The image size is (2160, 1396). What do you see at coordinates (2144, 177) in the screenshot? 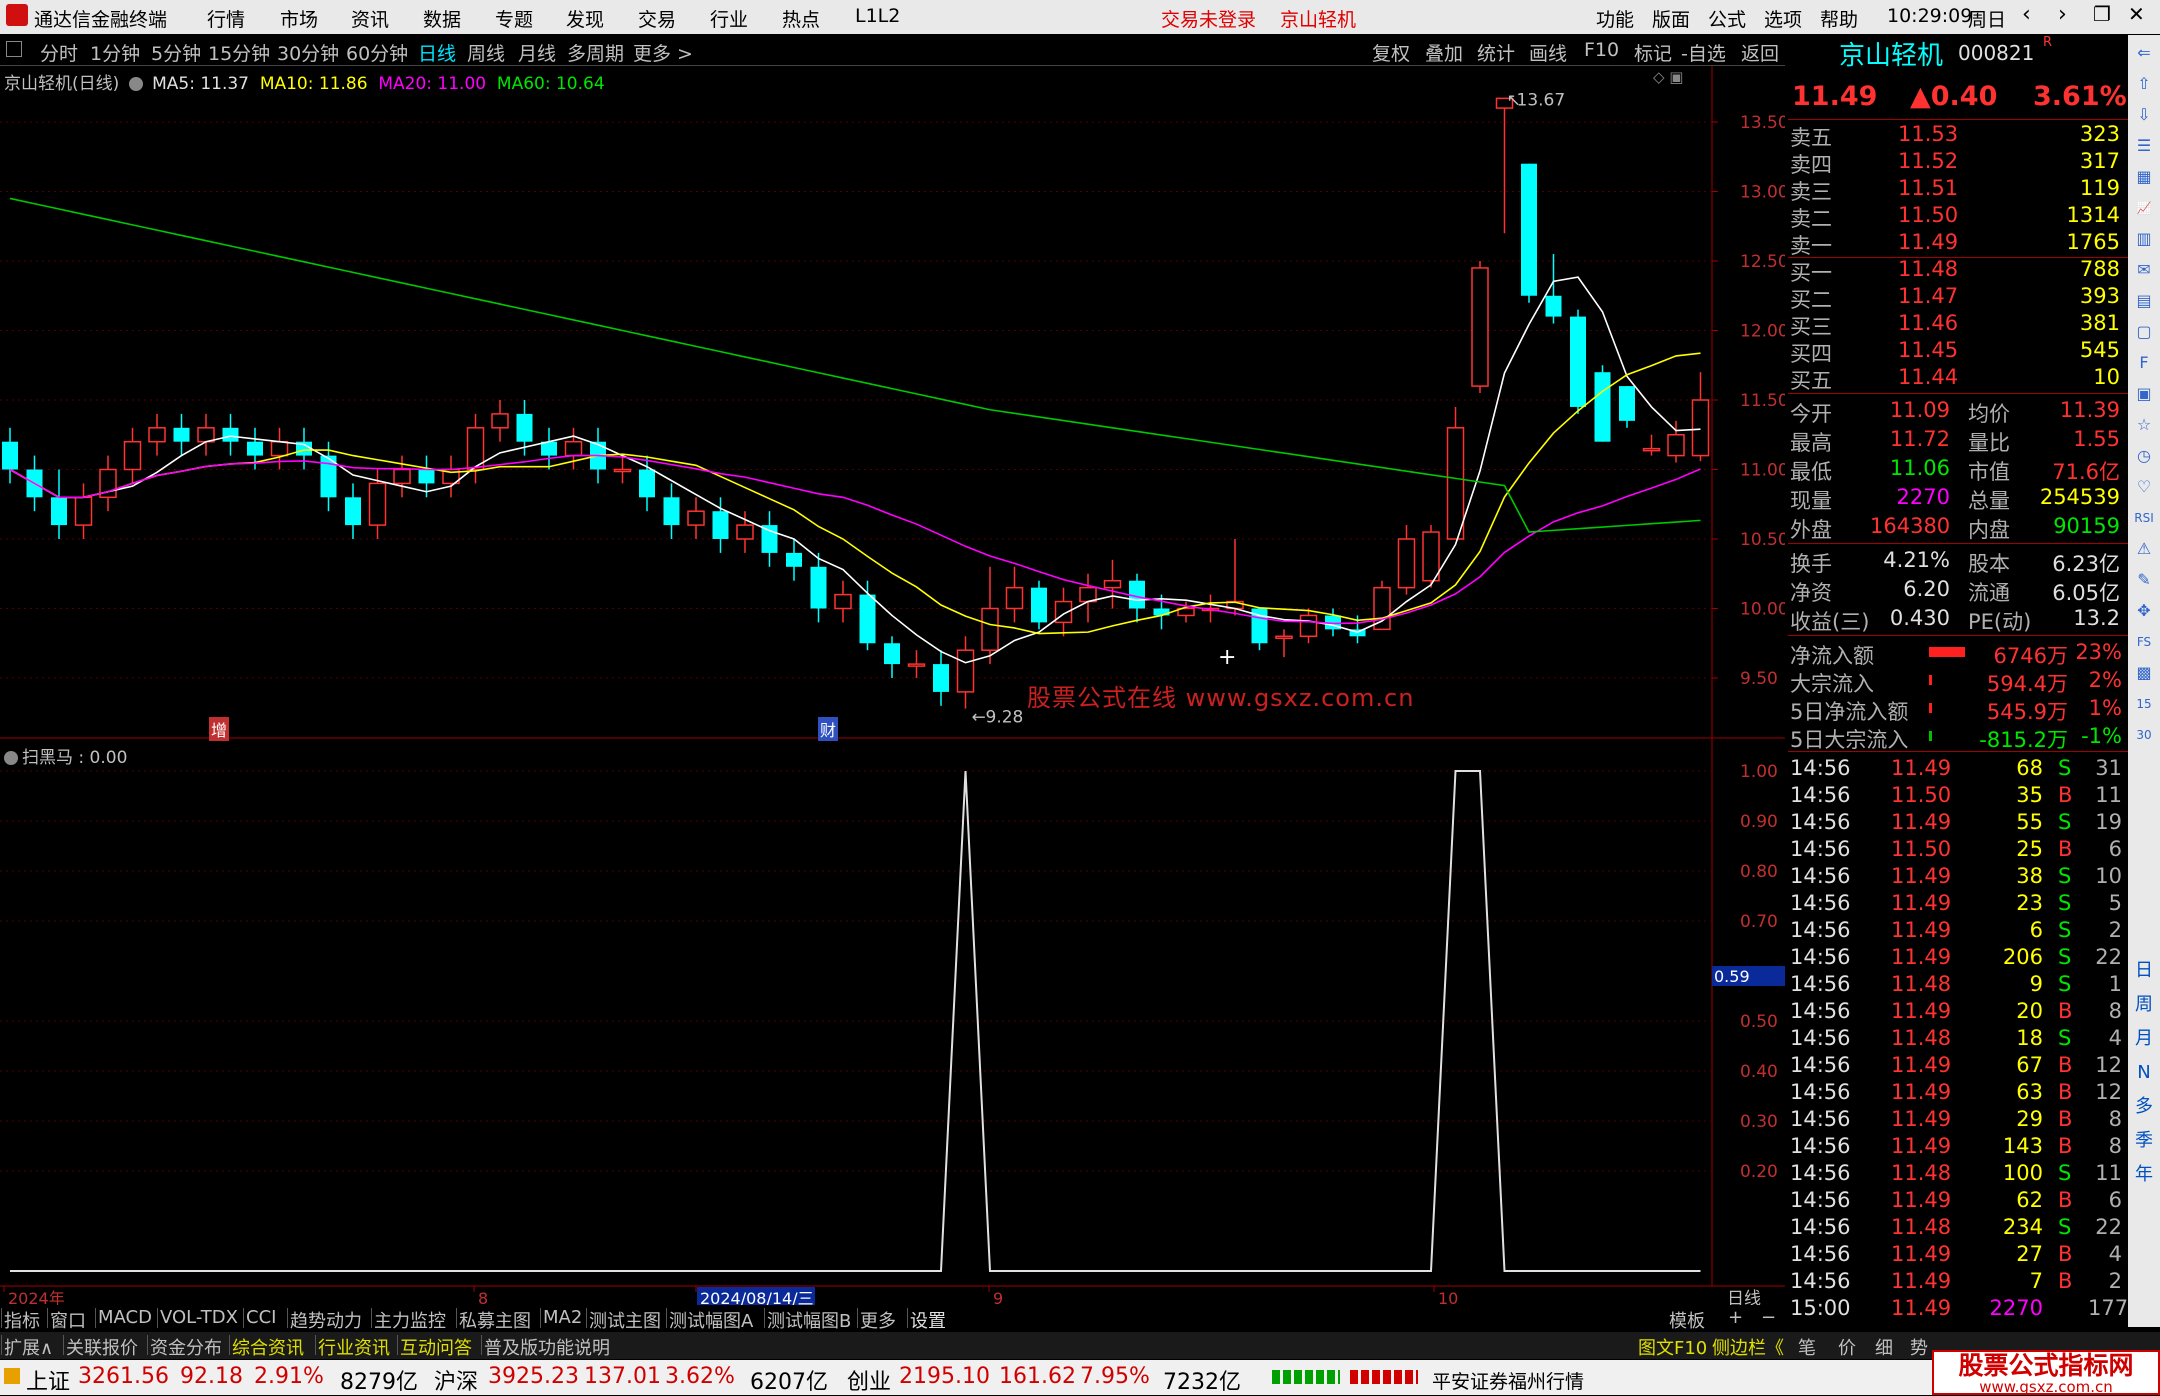
I see `grid-icon: ▦` at bounding box center [2144, 177].